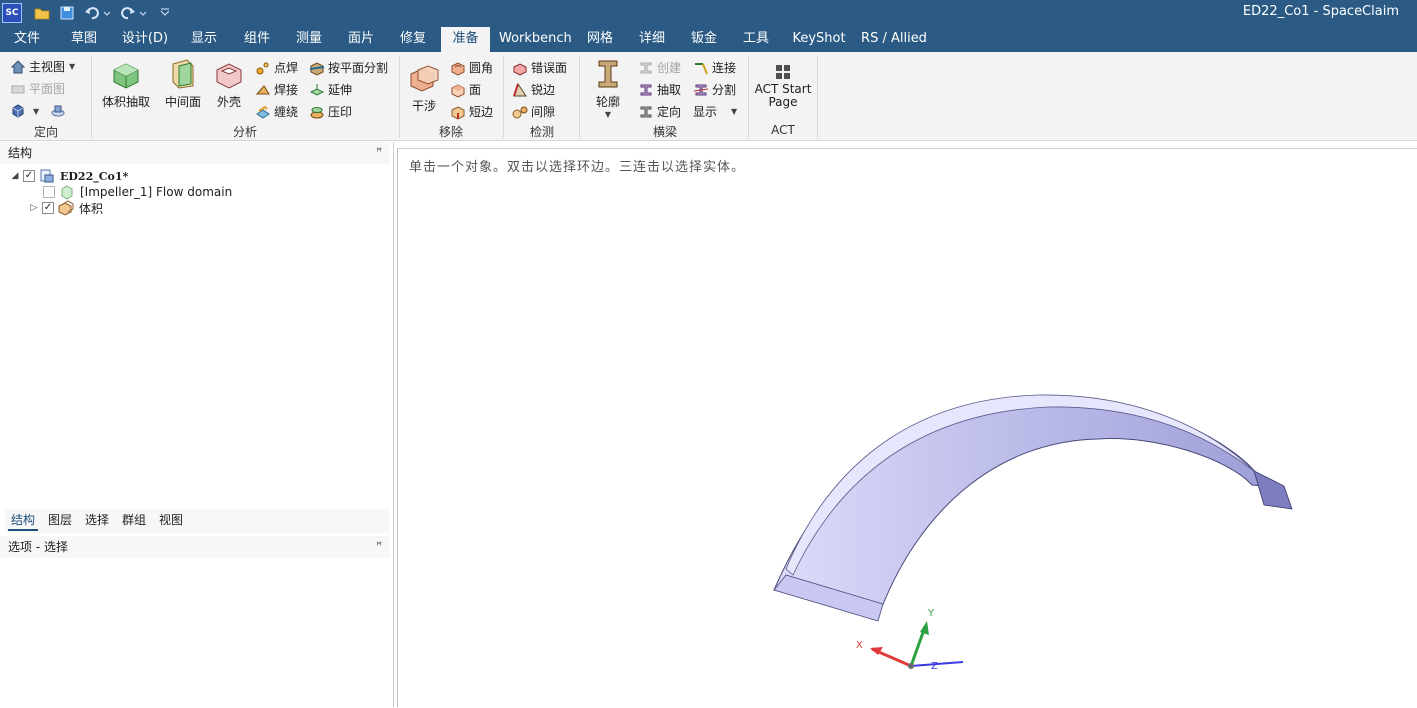 This screenshot has width=1417, height=708. What do you see at coordinates (171, 520) in the screenshot?
I see `tab-views: 视图` at bounding box center [171, 520].